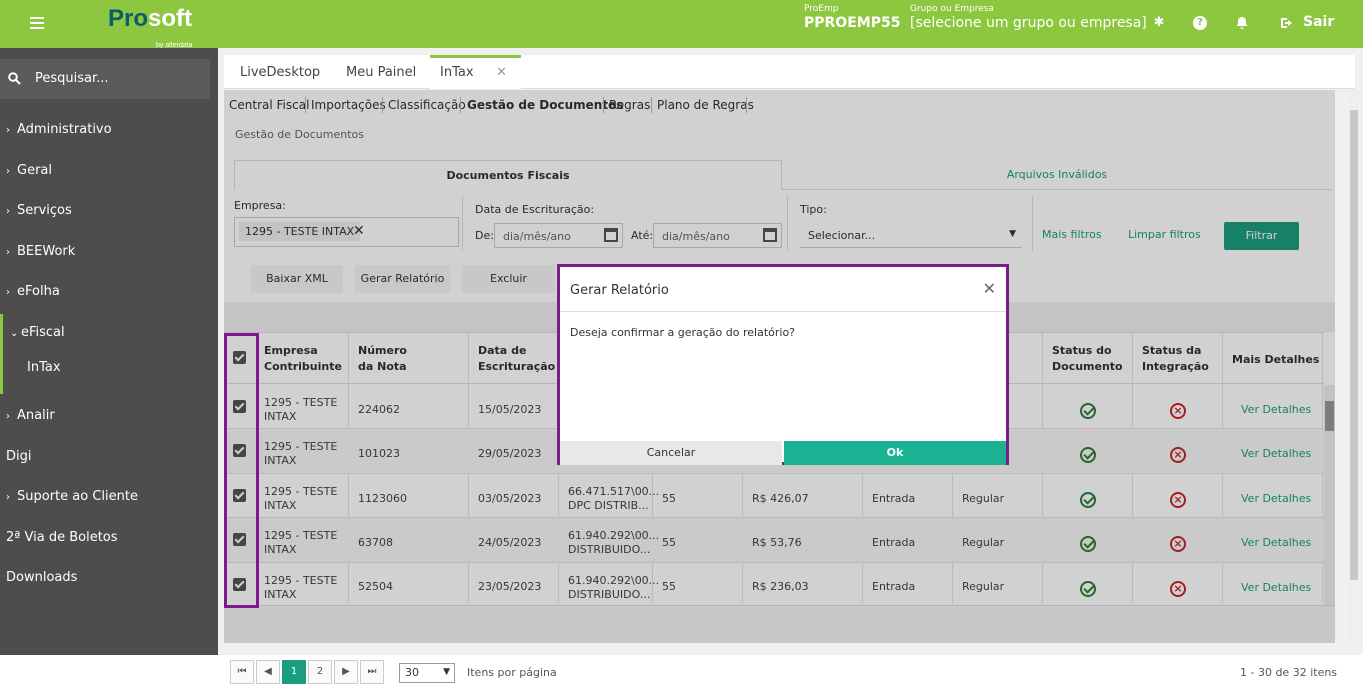 This screenshot has width=1363, height=684. I want to click on next-page-icon: ▶, so click(346, 672).